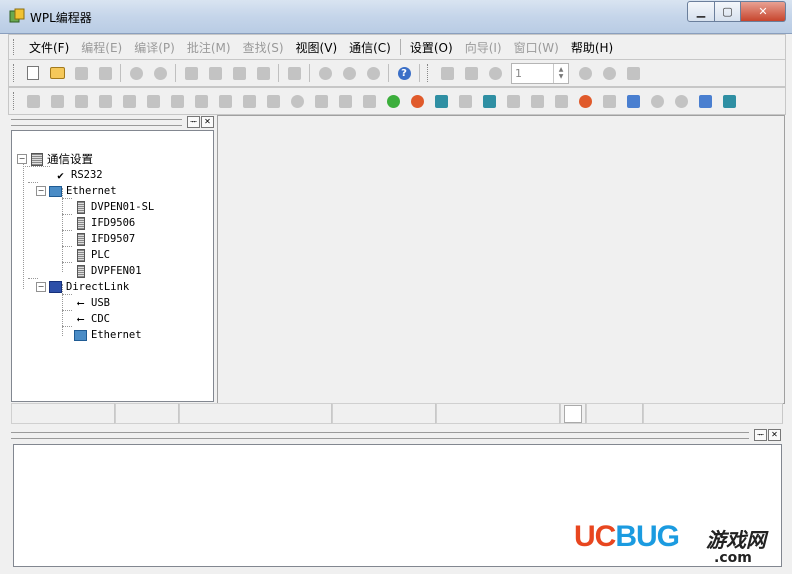 Image resolution: width=792 pixels, height=574 pixels. What do you see at coordinates (92, 319) in the screenshot?
I see `tree-node-cdc: ⭠ CDC` at bounding box center [92, 319].